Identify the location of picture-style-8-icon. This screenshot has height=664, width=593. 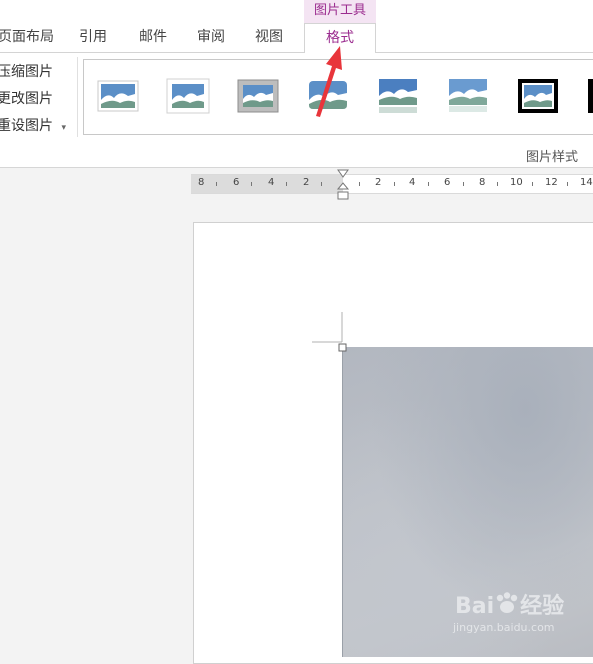
(590, 96).